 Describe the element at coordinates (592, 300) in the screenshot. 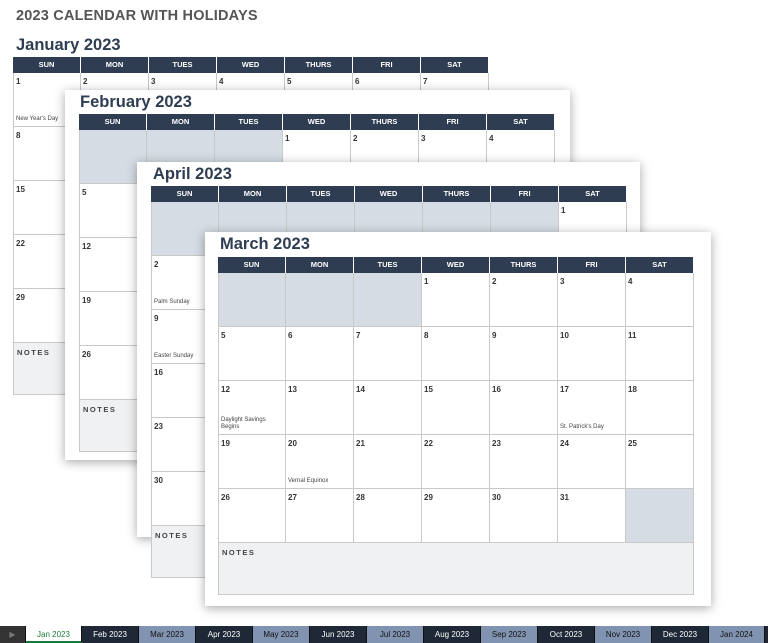

I see `day-cell: 3` at that location.